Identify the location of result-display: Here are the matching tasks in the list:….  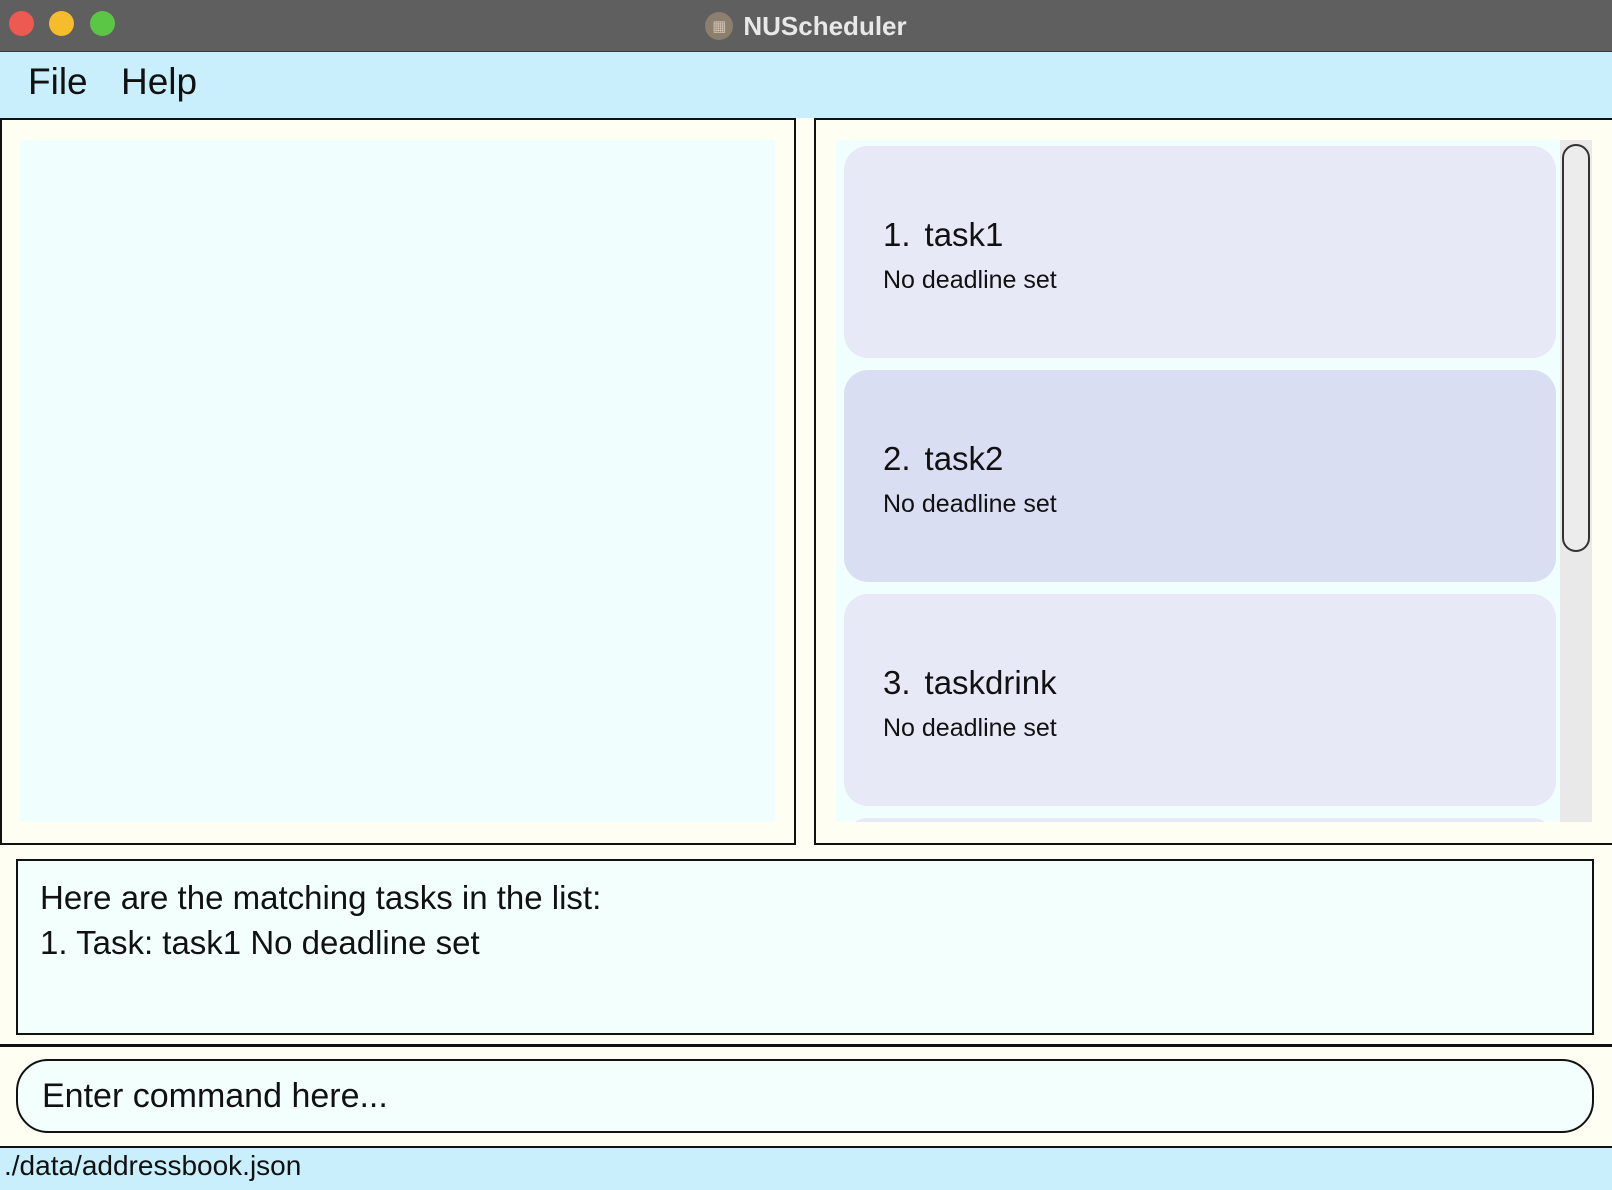
(805, 947).